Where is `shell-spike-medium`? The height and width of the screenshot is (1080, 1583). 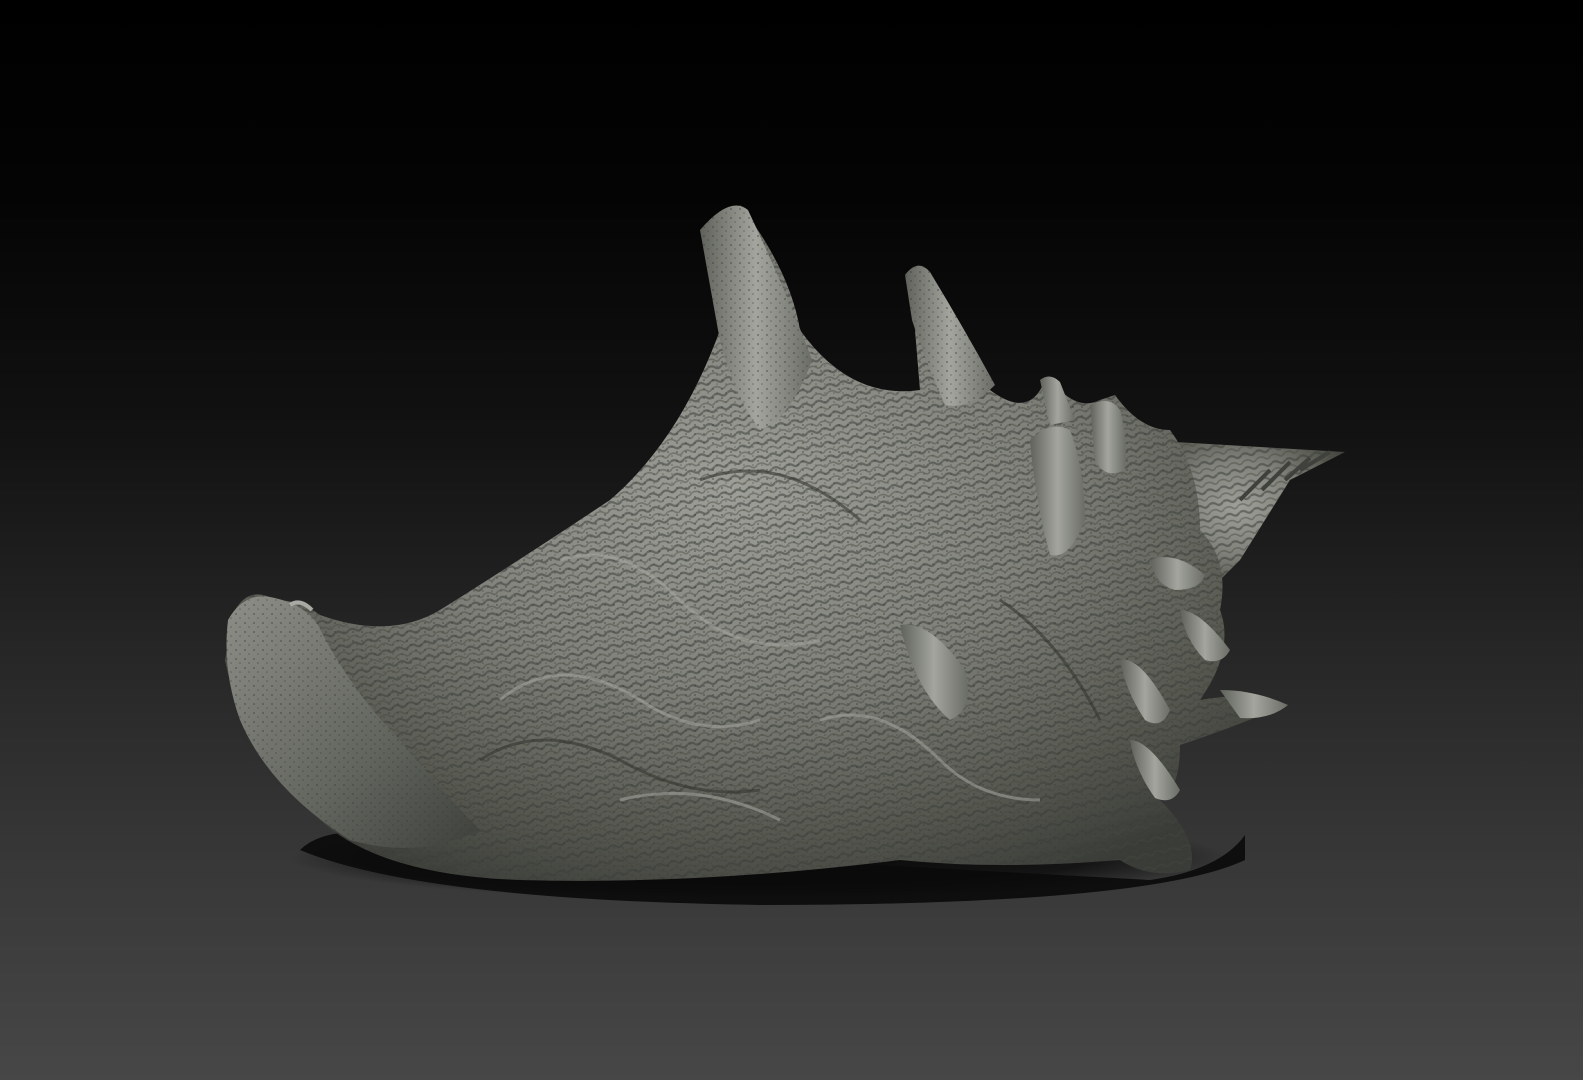
shell-spike-medium is located at coordinates (950, 335).